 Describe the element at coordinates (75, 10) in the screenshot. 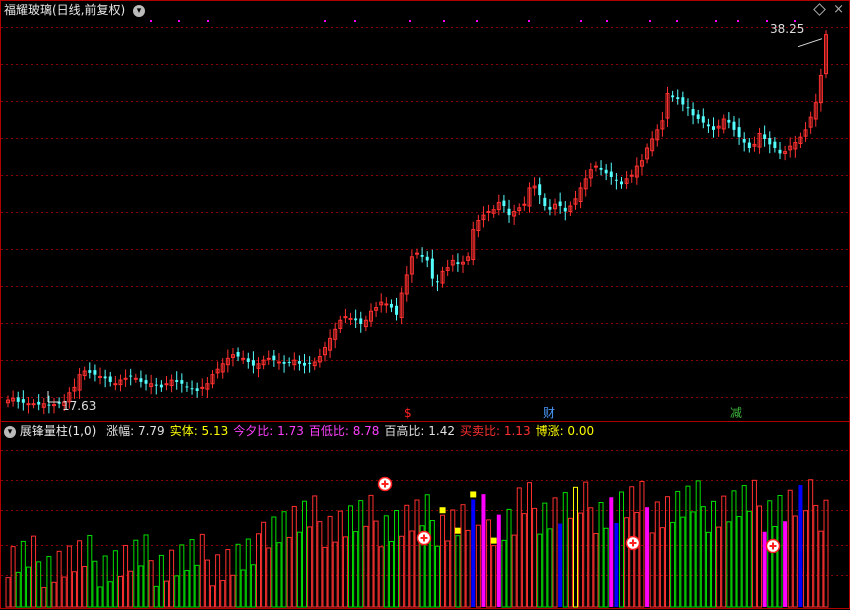

I see `main-title-bar: 福耀玻璃(日线,前复权) ▾` at that location.